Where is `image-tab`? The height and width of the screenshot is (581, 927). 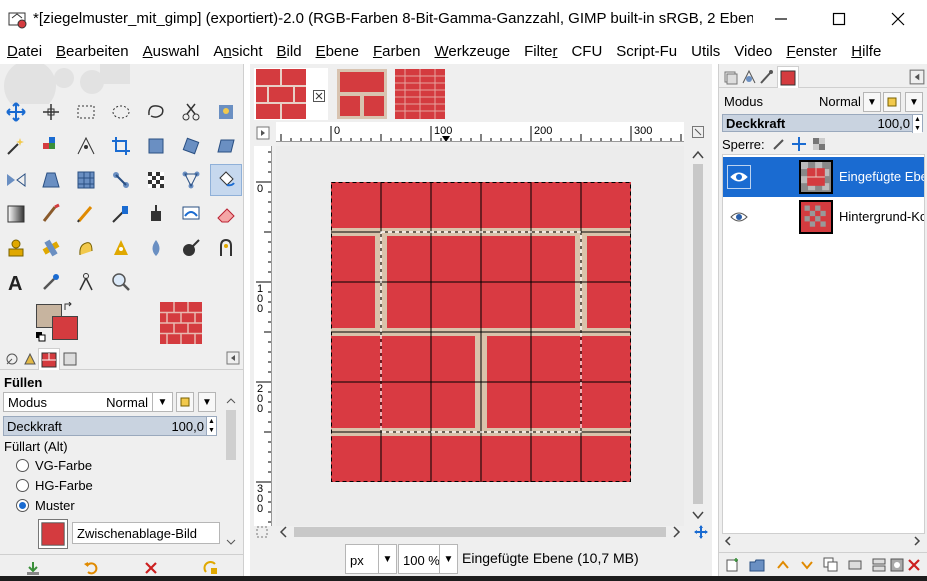 image-tab is located at coordinates (362, 94).